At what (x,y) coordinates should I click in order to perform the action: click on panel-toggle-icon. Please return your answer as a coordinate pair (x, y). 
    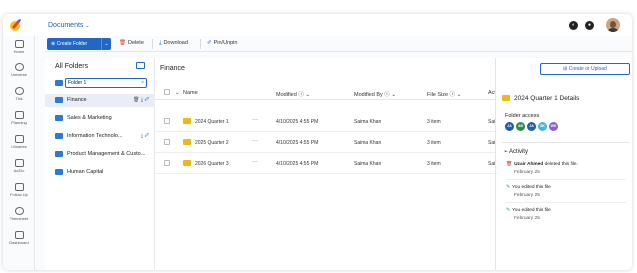
    Looking at the image, I should click on (140, 65).